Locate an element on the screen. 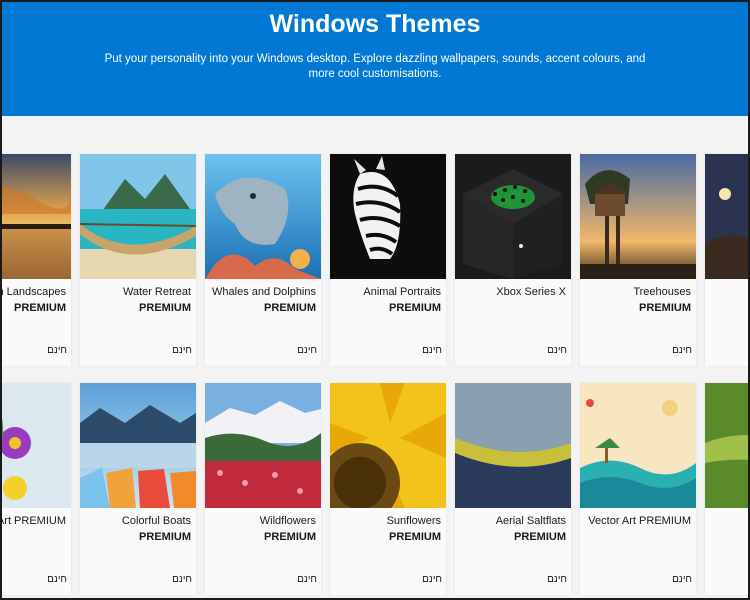  theme-card: Art PREMIUM חינם is located at coordinates (35, 489).